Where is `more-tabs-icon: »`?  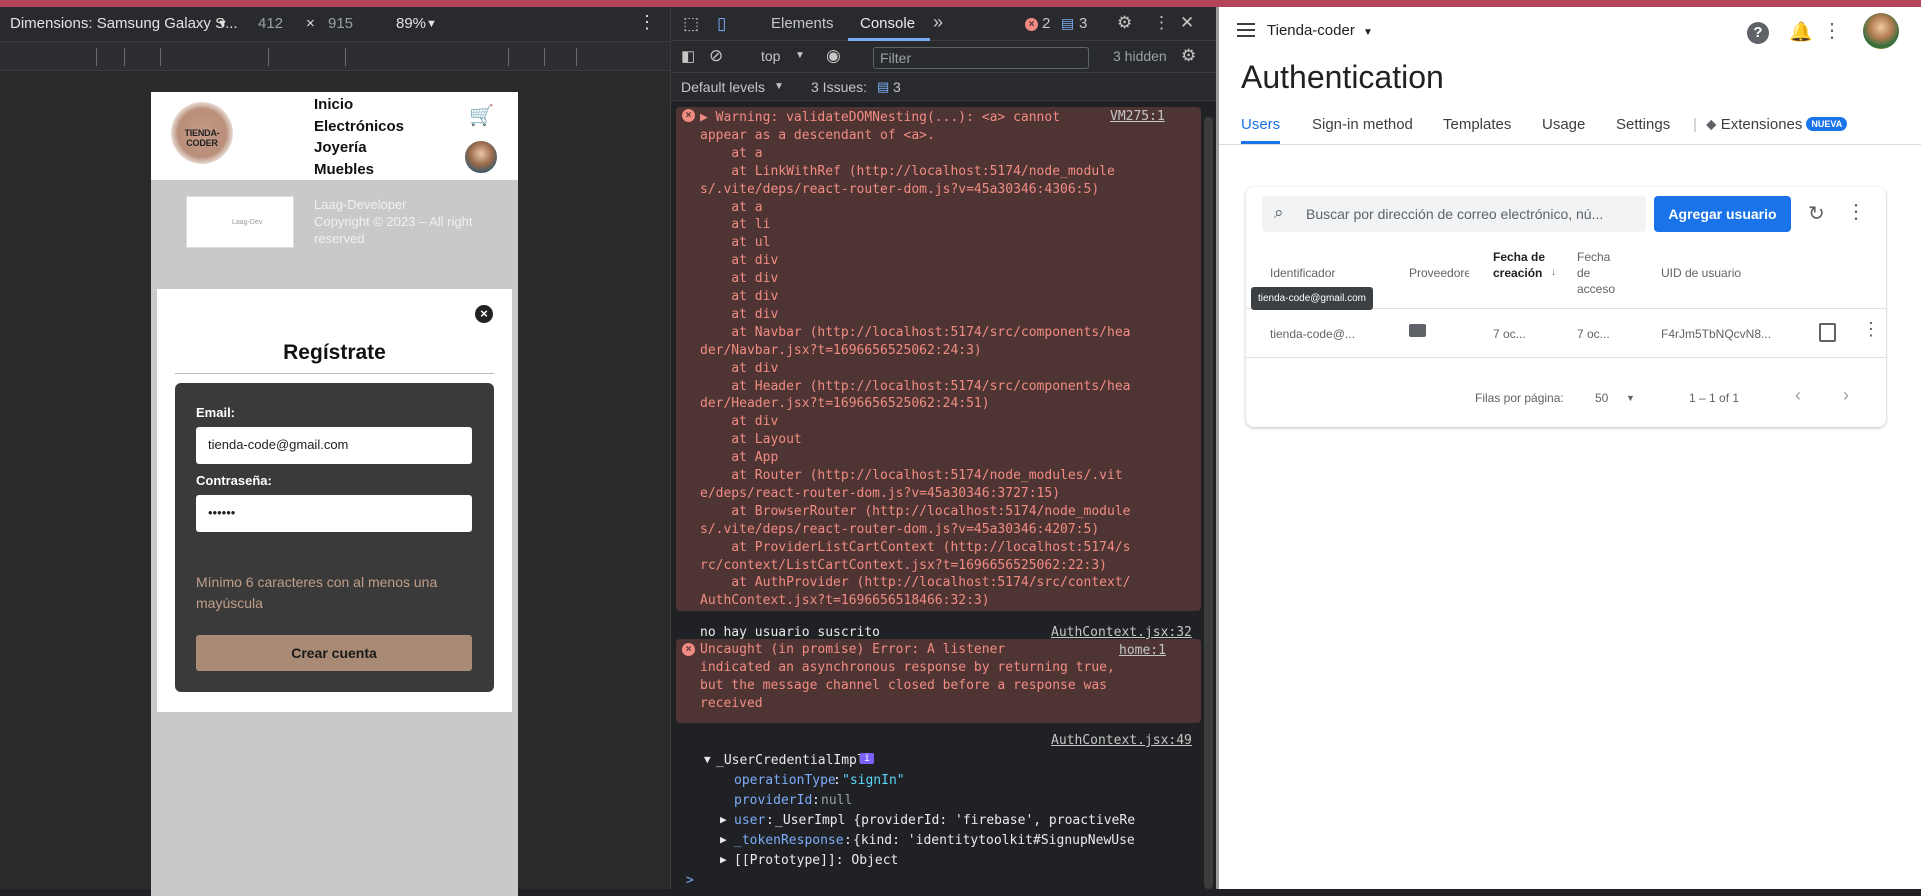
more-tabs-icon: » is located at coordinates (938, 22).